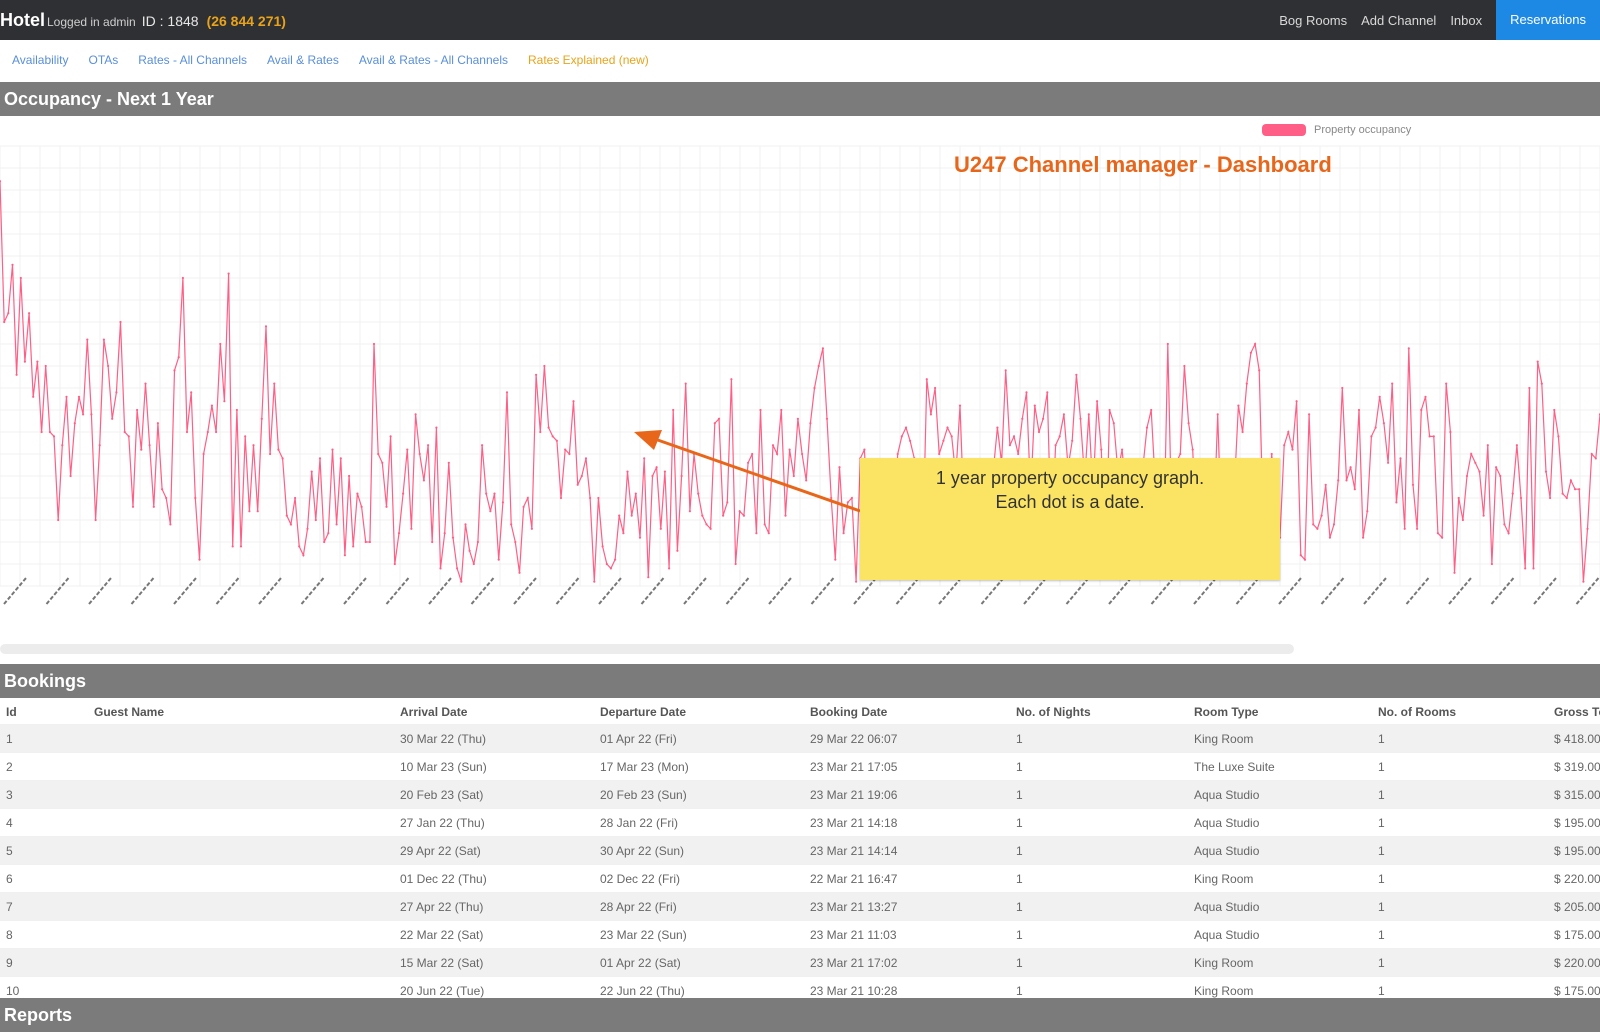 The image size is (1600, 1032). What do you see at coordinates (1548, 20) in the screenshot?
I see `reservations-button: Reservations` at bounding box center [1548, 20].